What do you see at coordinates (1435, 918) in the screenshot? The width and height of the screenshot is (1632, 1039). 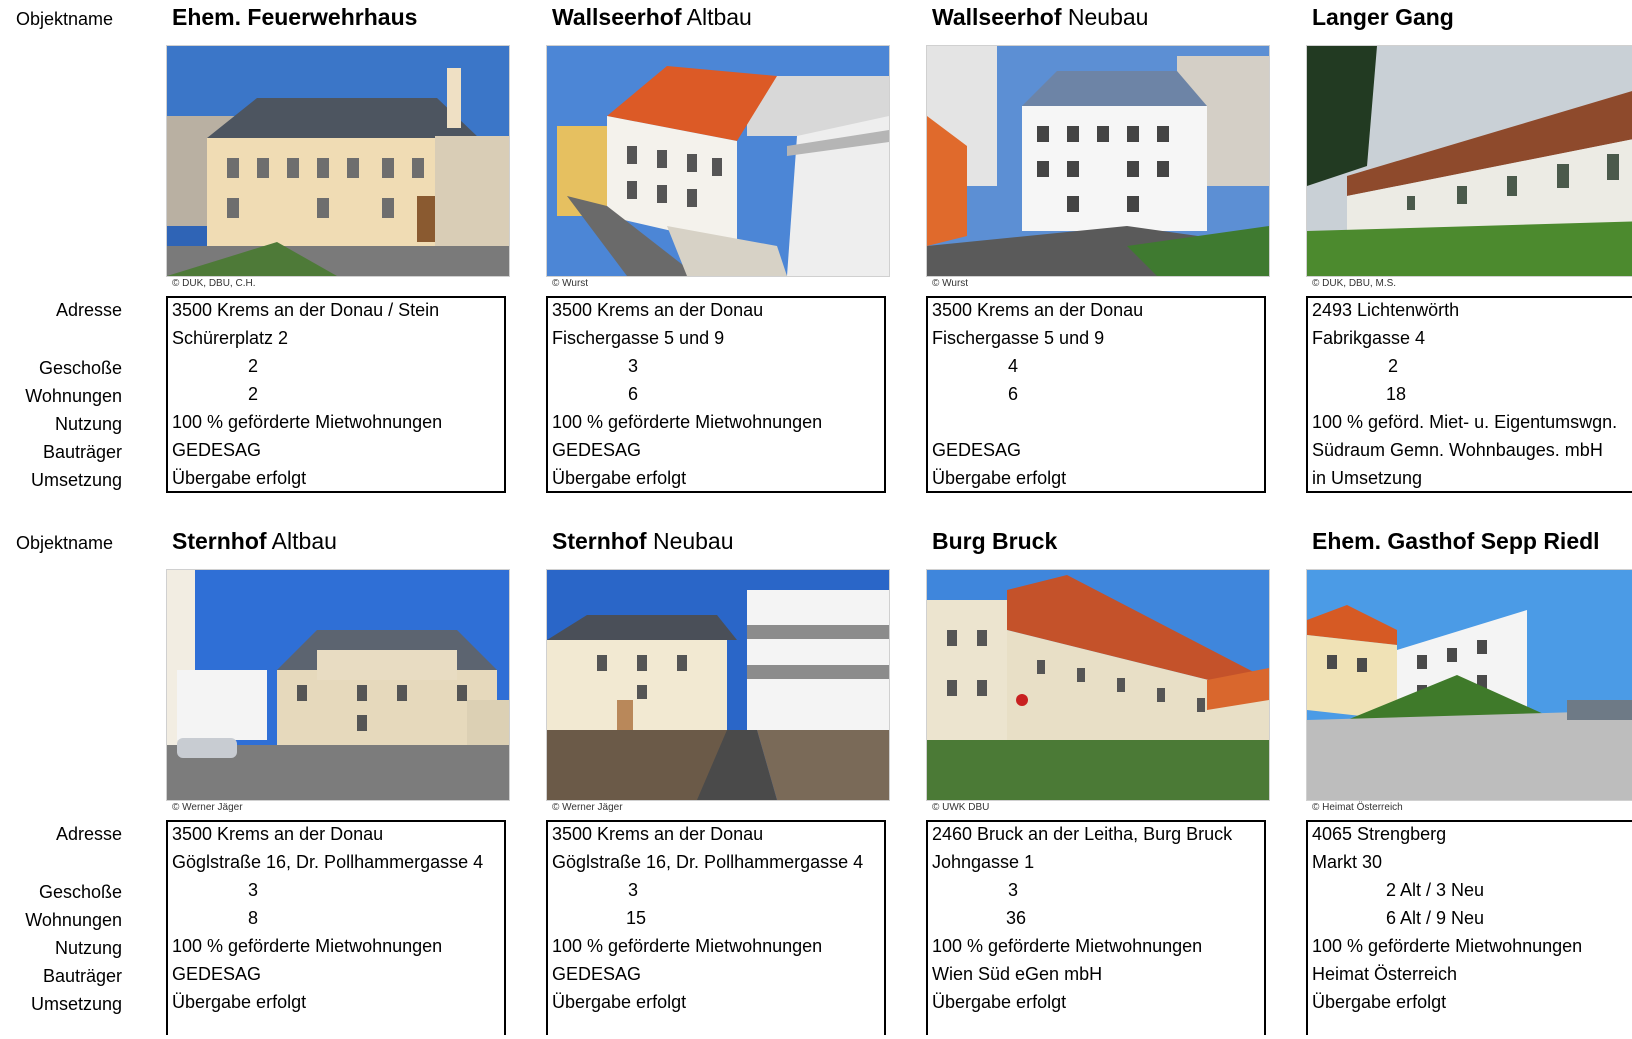 I see `units-value: 6 Alt / 9 Neu` at bounding box center [1435, 918].